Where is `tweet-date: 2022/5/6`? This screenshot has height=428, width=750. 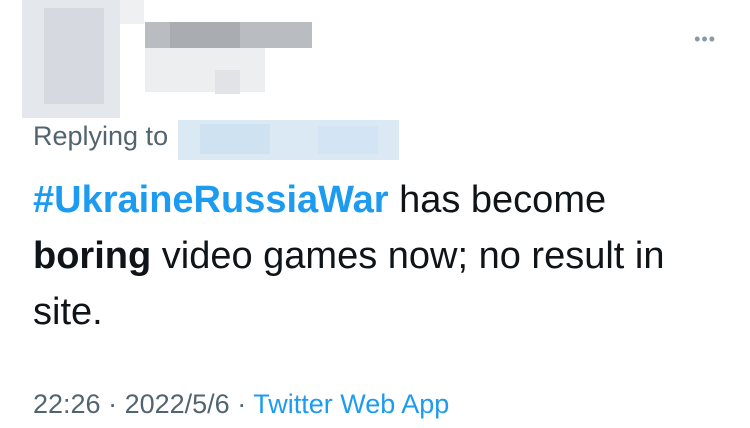 tweet-date: 2022/5/6 is located at coordinates (177, 404).